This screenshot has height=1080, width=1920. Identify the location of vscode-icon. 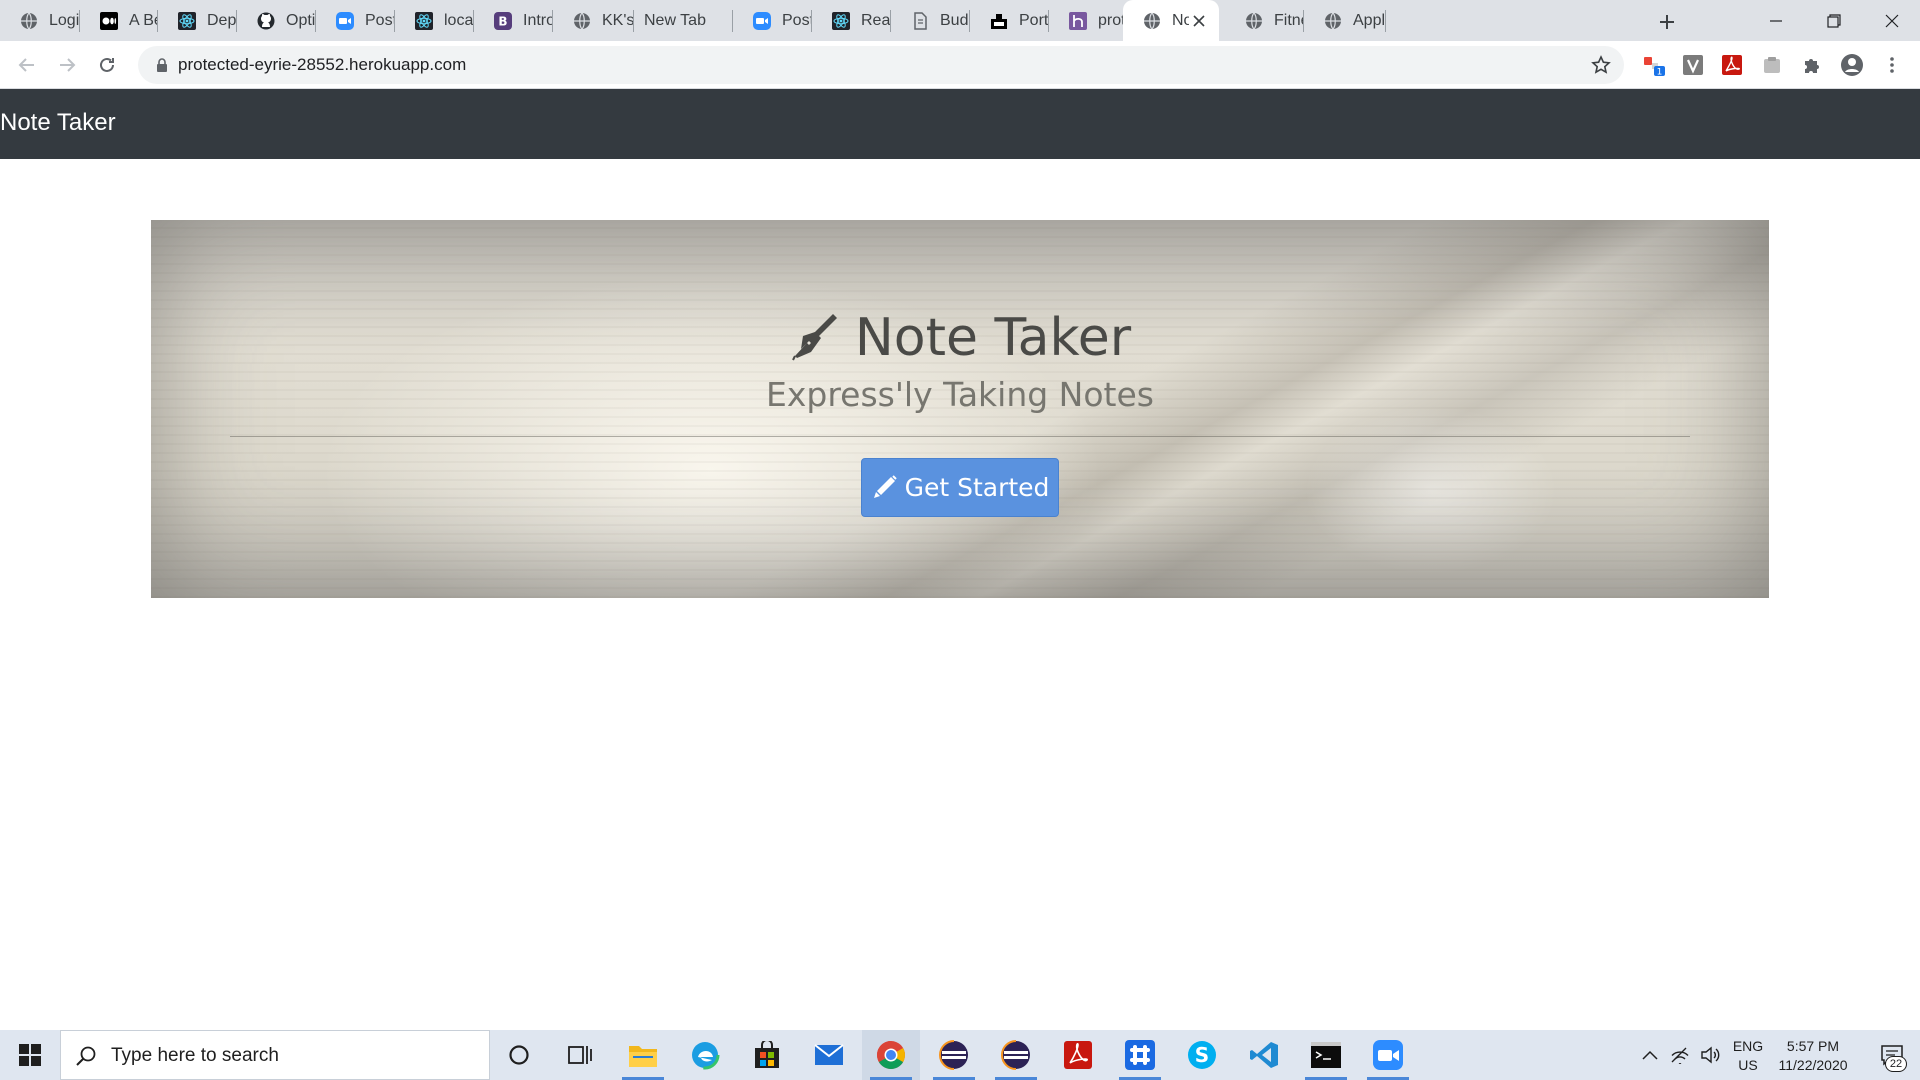
(1264, 1055).